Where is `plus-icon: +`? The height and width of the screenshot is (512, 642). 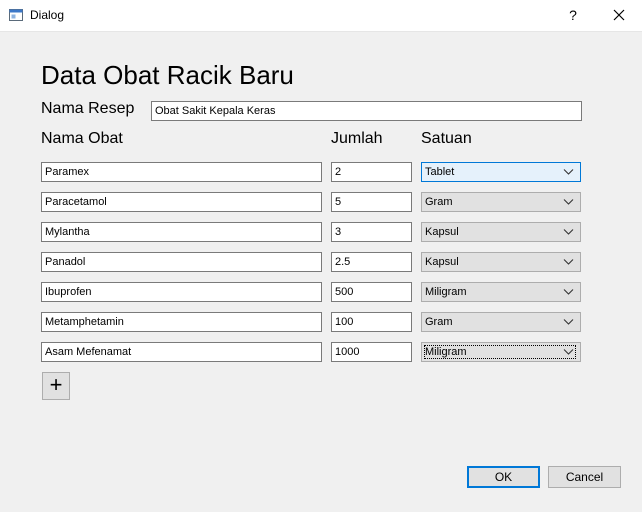 plus-icon: + is located at coordinates (56, 384).